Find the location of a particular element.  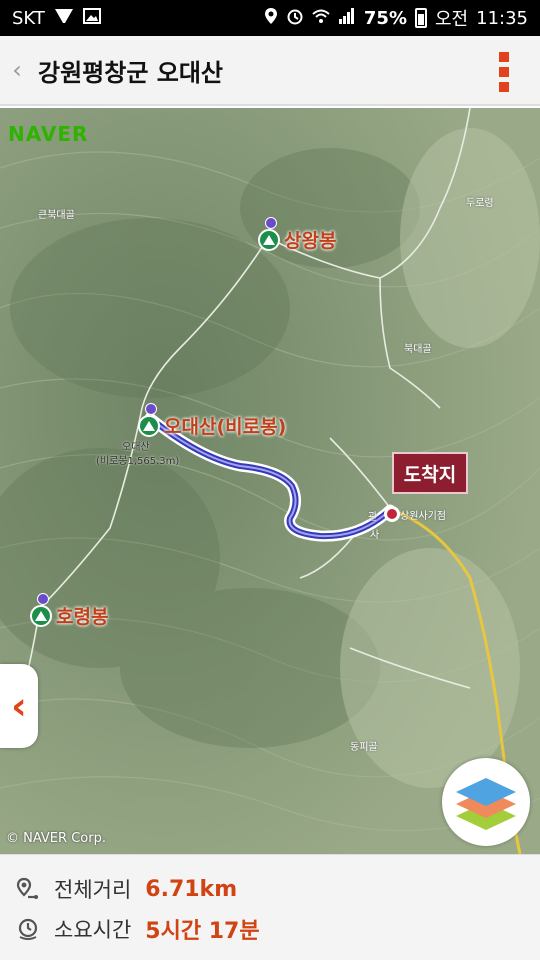

time-row: 소요시간 5시간 17분 is located at coordinates (278, 929).